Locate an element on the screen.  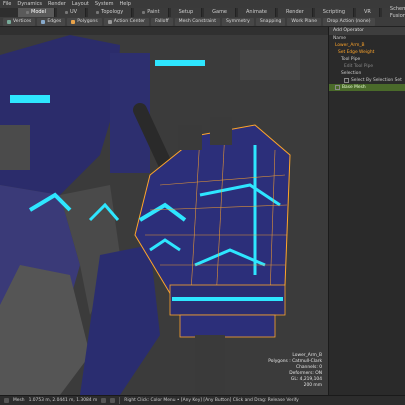
paint-icon is located at coordinates (144, 12).